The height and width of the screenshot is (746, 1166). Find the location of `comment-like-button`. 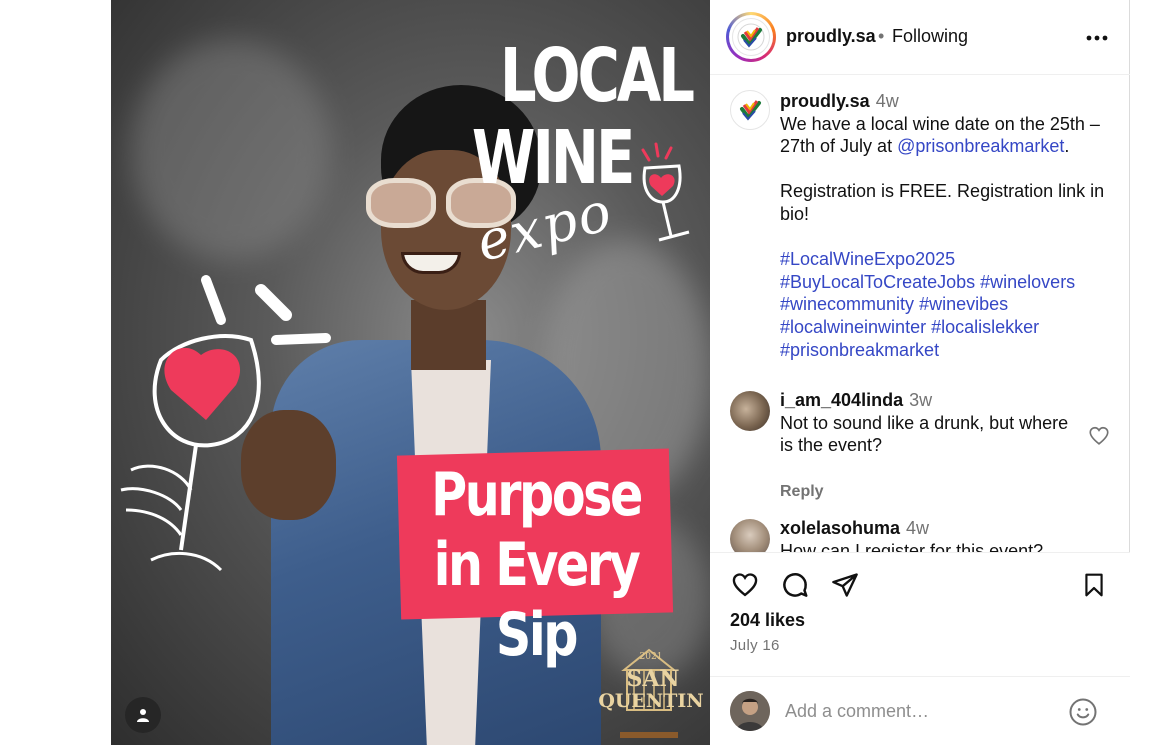

comment-like-button is located at coordinates (1099, 436).